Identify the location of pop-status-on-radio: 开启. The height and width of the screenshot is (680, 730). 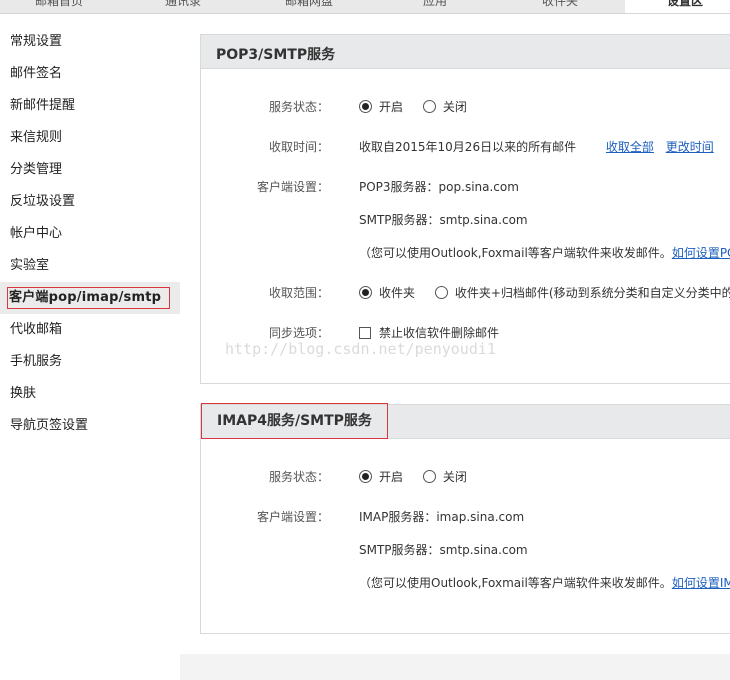
(381, 107).